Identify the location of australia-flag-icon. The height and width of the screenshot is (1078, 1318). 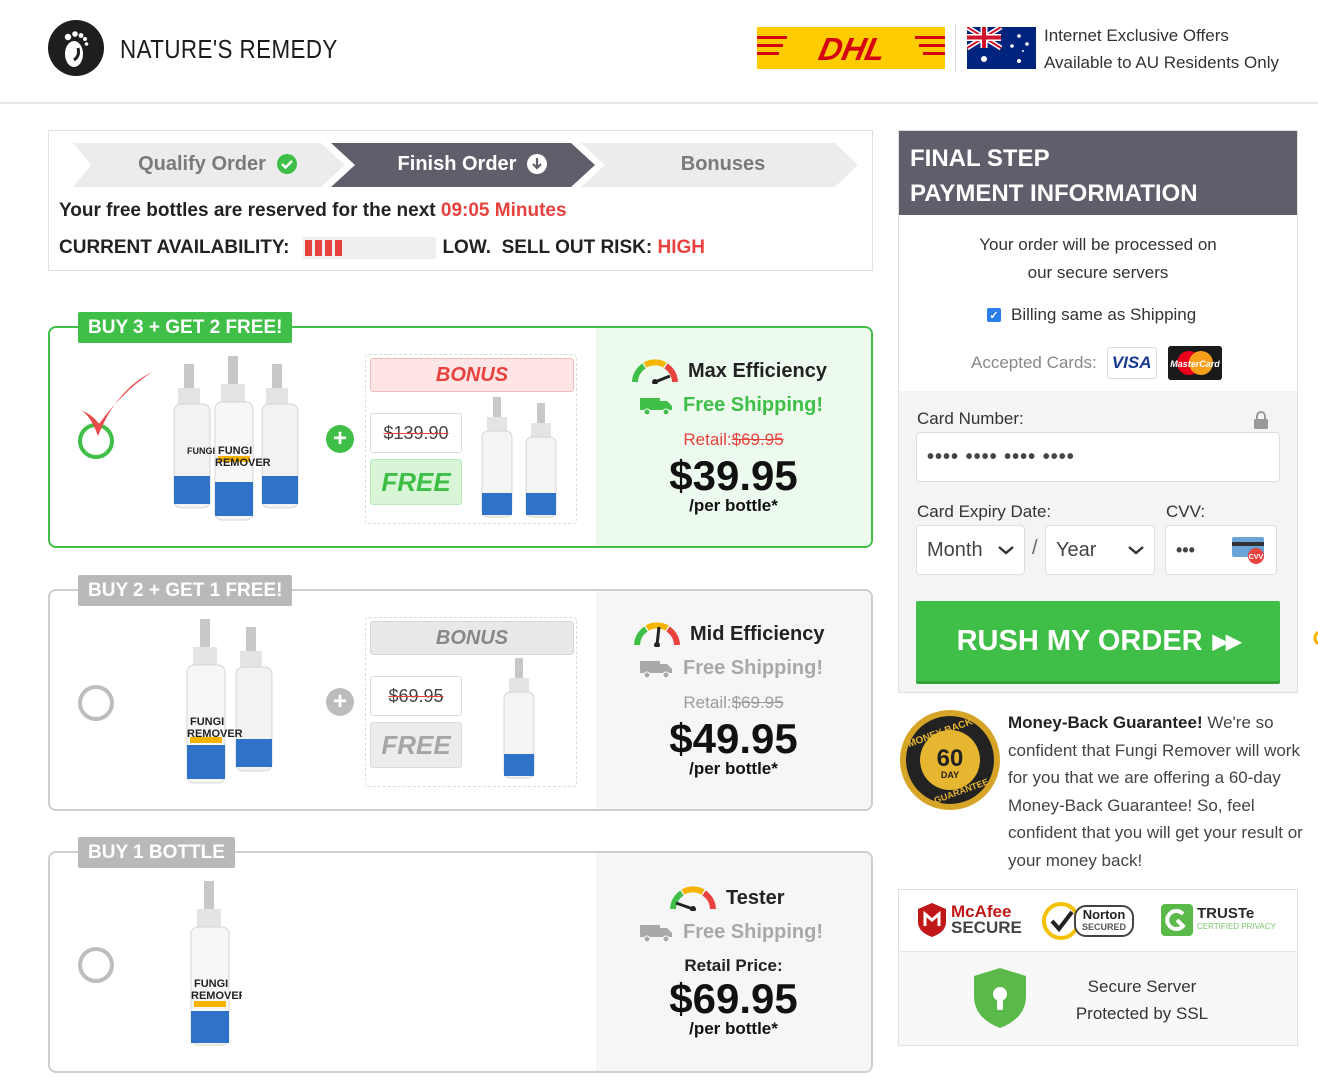
(1000, 46).